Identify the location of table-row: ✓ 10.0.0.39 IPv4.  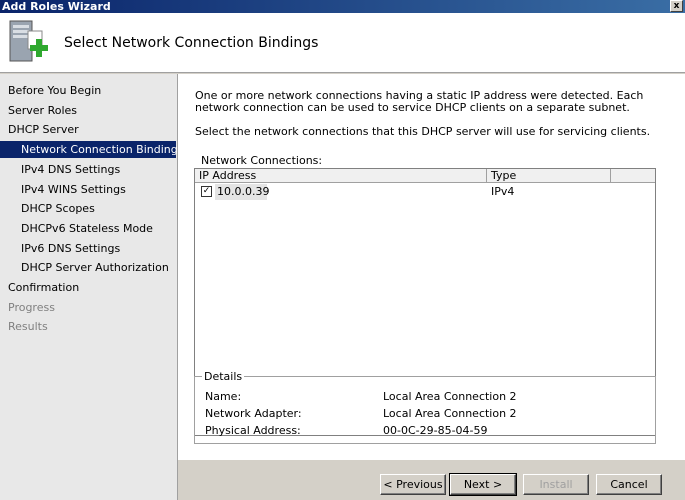
(425, 192).